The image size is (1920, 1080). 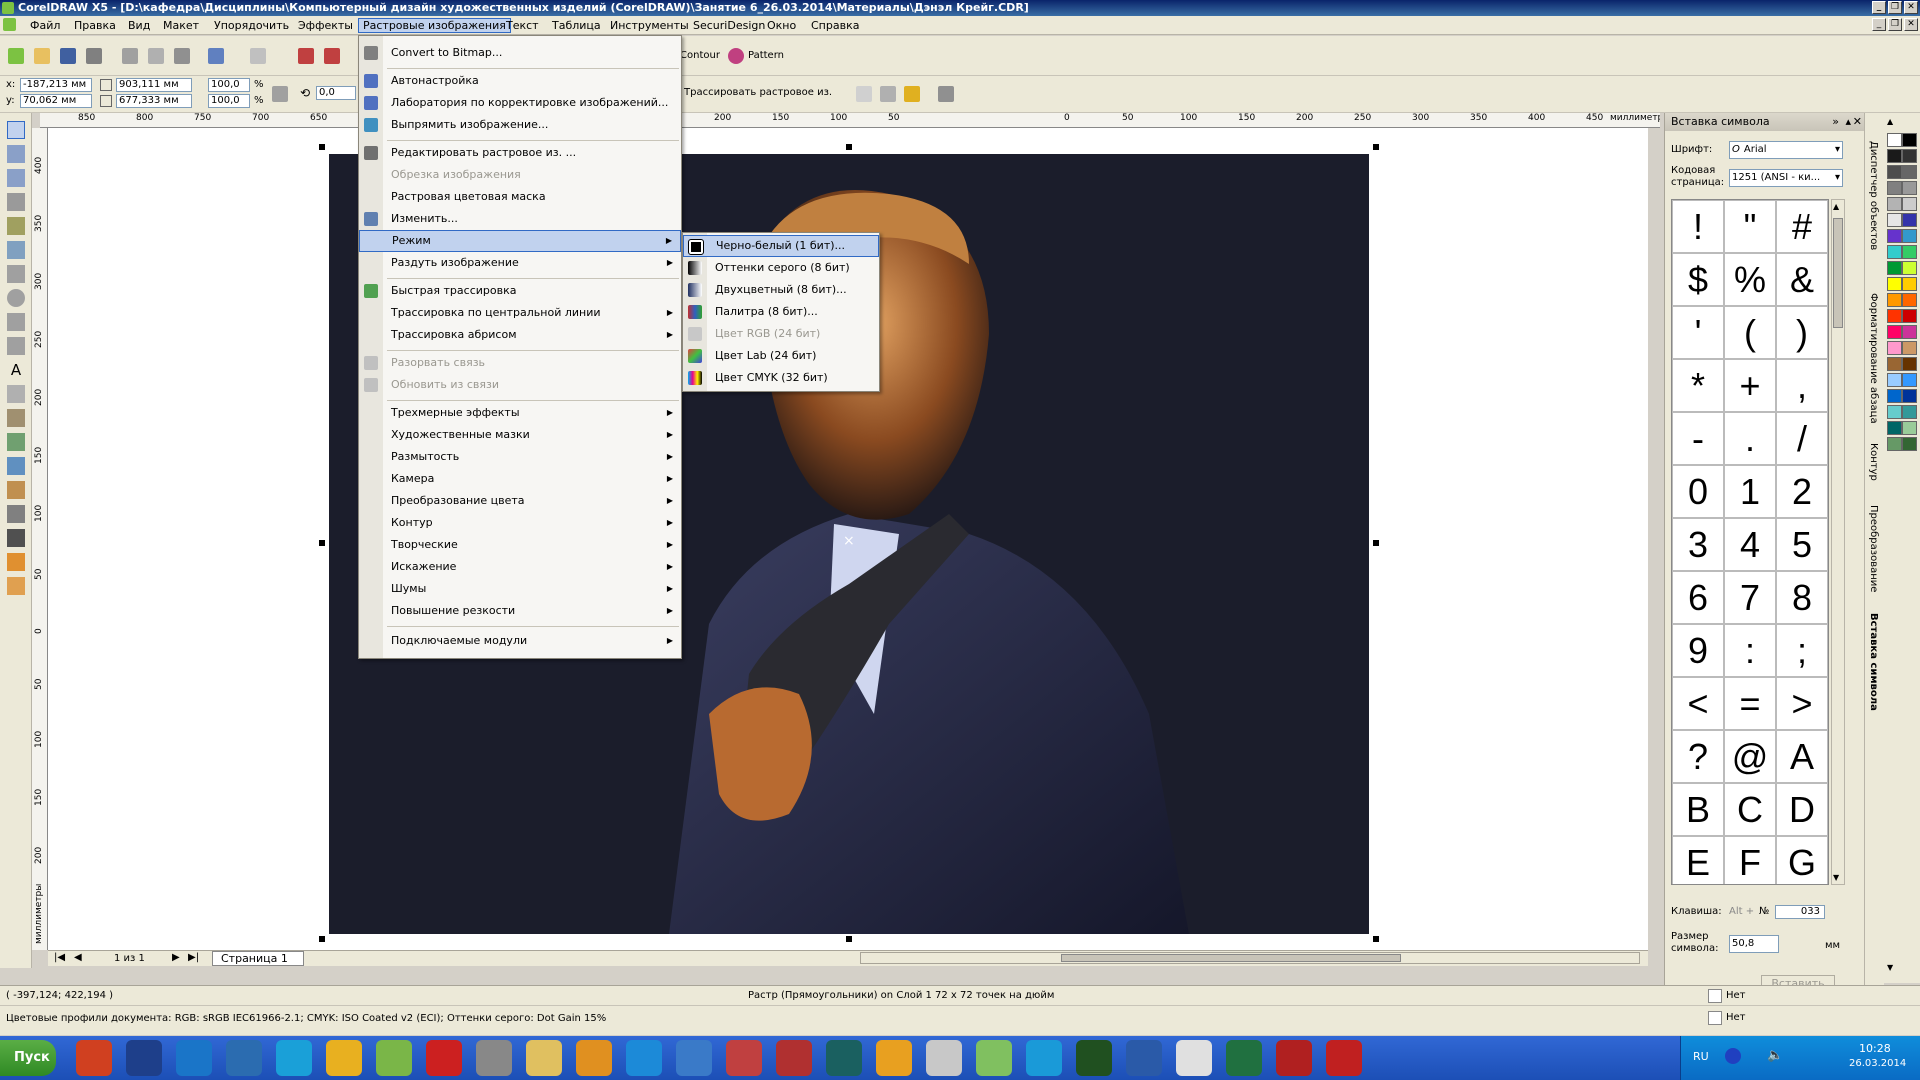 What do you see at coordinates (56, 85) in the screenshot?
I see `x-position-field: -187,213 мм` at bounding box center [56, 85].